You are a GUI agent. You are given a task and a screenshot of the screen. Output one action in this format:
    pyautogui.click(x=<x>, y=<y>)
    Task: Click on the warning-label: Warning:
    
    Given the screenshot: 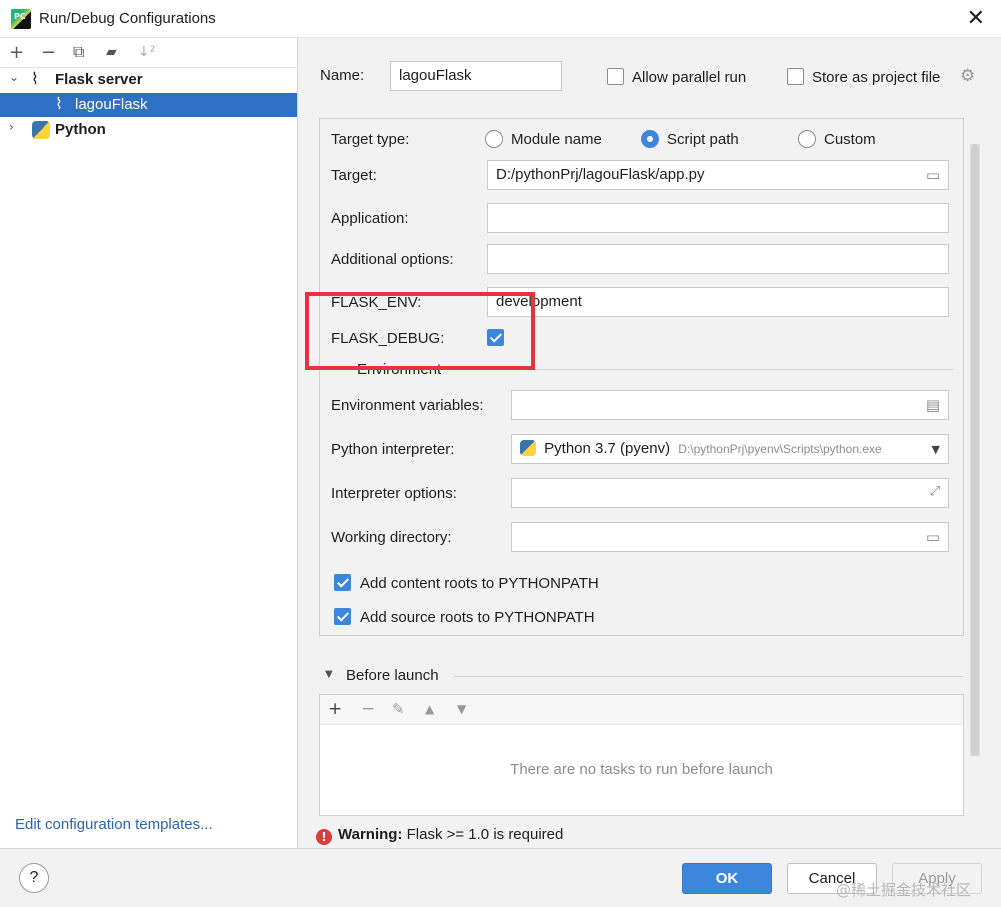 What is the action you would take?
    pyautogui.click(x=370, y=834)
    